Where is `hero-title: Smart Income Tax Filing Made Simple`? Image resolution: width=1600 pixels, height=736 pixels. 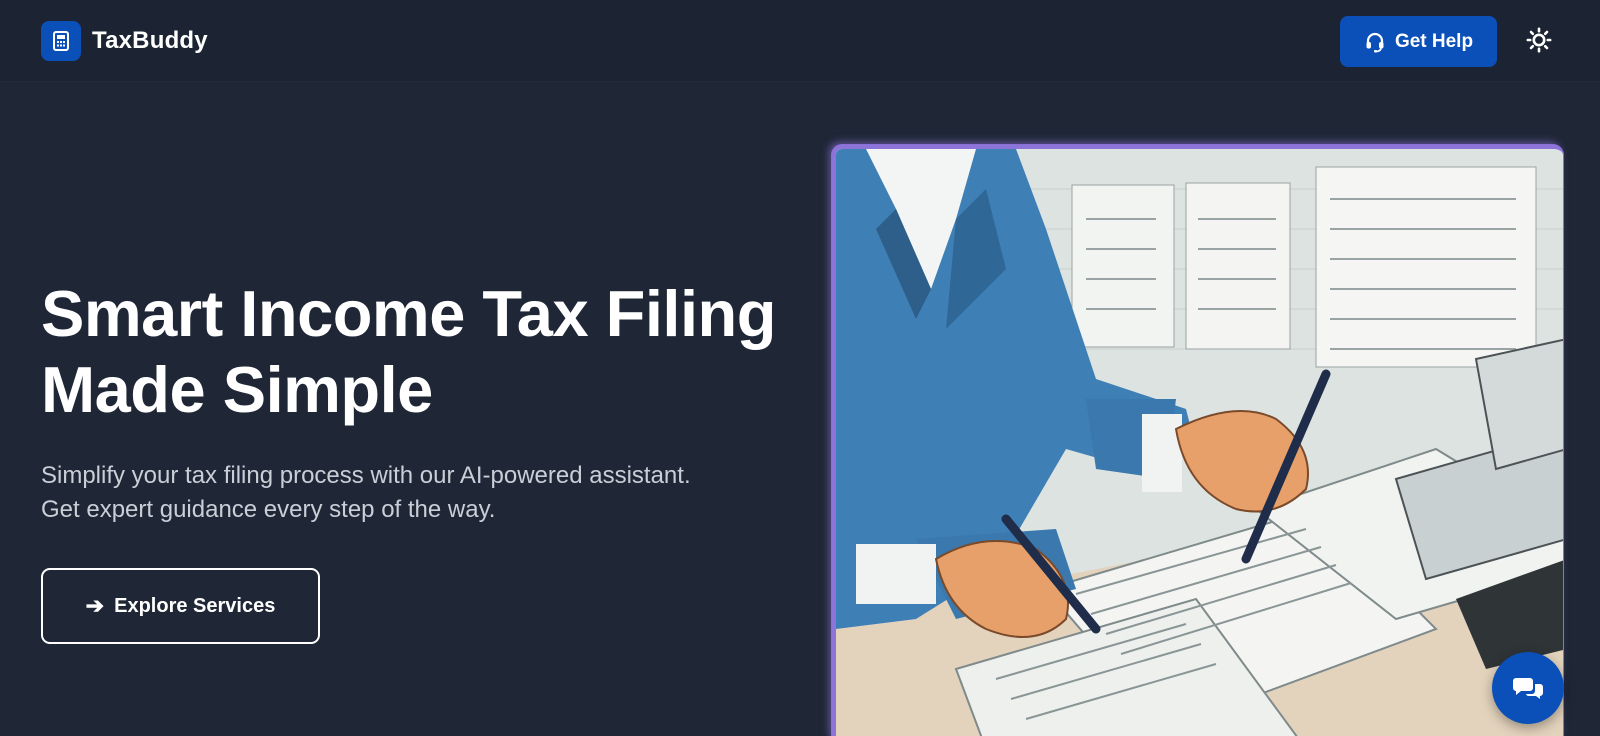 hero-title: Smart Income Tax Filing Made Simple is located at coordinates (421, 352).